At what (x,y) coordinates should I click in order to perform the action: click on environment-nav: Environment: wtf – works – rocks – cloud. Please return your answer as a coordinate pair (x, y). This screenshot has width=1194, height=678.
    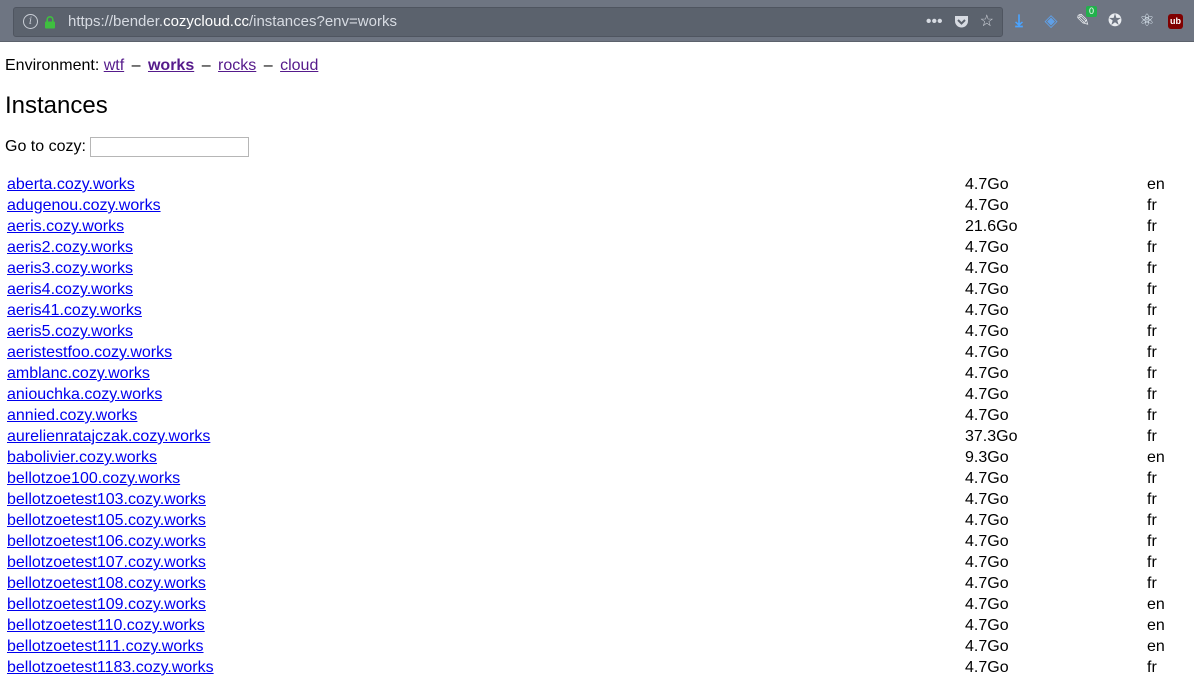
    Looking at the image, I should click on (597, 66).